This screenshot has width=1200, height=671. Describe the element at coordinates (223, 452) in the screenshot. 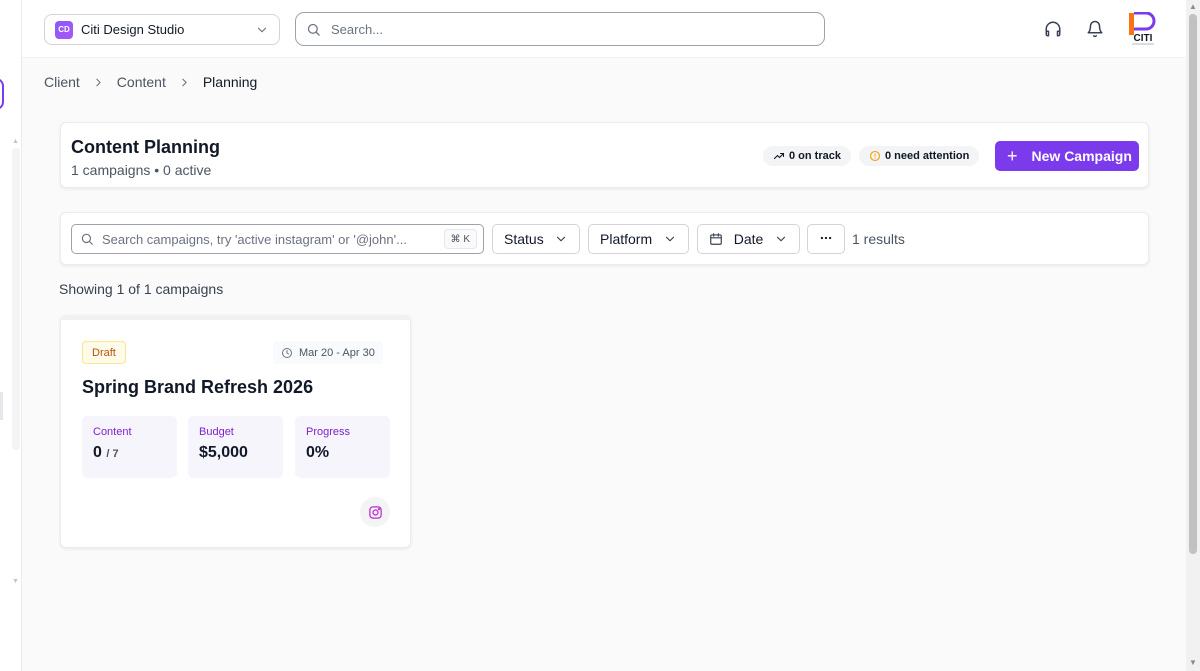

I see `budget-stat-value: $5,000` at that location.